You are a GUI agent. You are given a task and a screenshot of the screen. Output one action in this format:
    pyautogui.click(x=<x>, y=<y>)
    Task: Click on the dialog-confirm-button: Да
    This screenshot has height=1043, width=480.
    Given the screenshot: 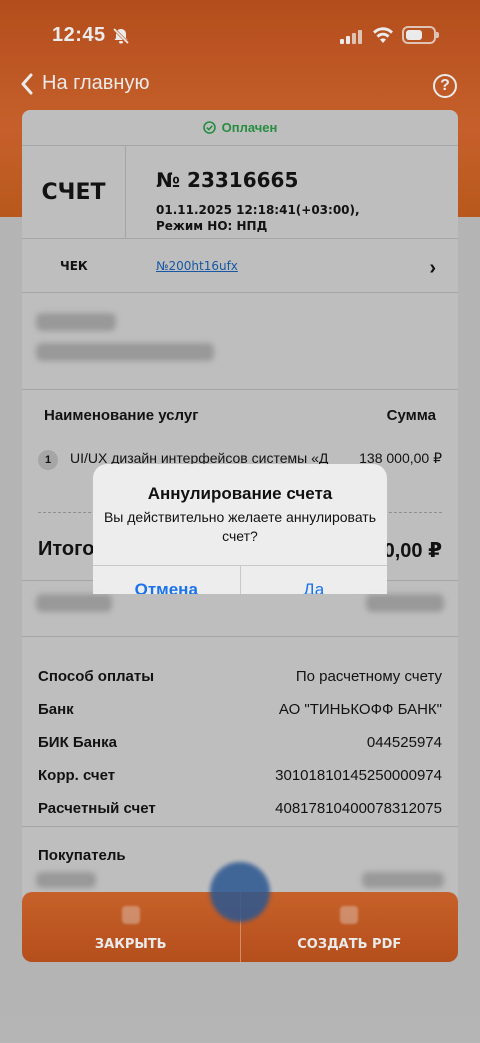 What is the action you would take?
    pyautogui.click(x=314, y=580)
    